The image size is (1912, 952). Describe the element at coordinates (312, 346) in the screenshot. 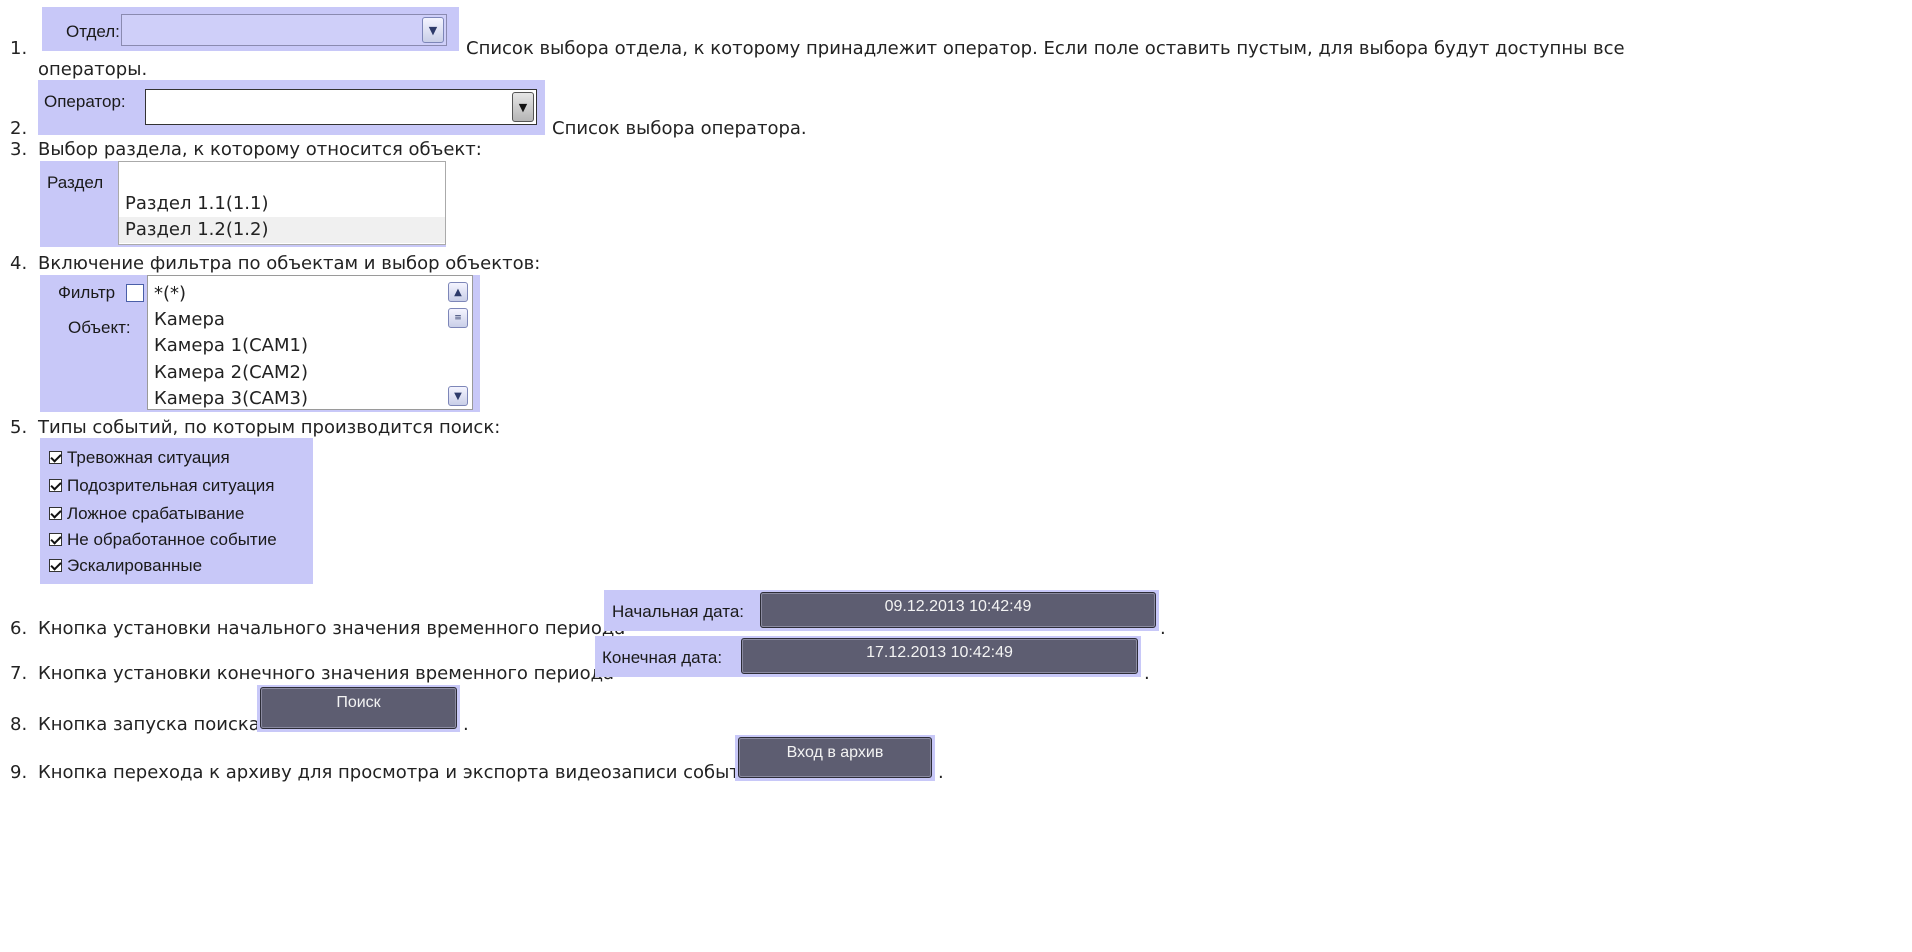

I see `list-item: Камера 1(CAM1)` at that location.